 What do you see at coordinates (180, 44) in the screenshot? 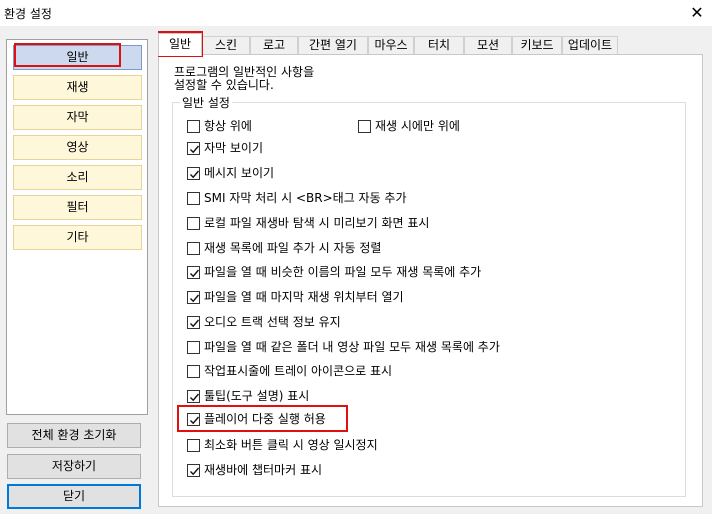
I see `tab-general: 일반` at bounding box center [180, 44].